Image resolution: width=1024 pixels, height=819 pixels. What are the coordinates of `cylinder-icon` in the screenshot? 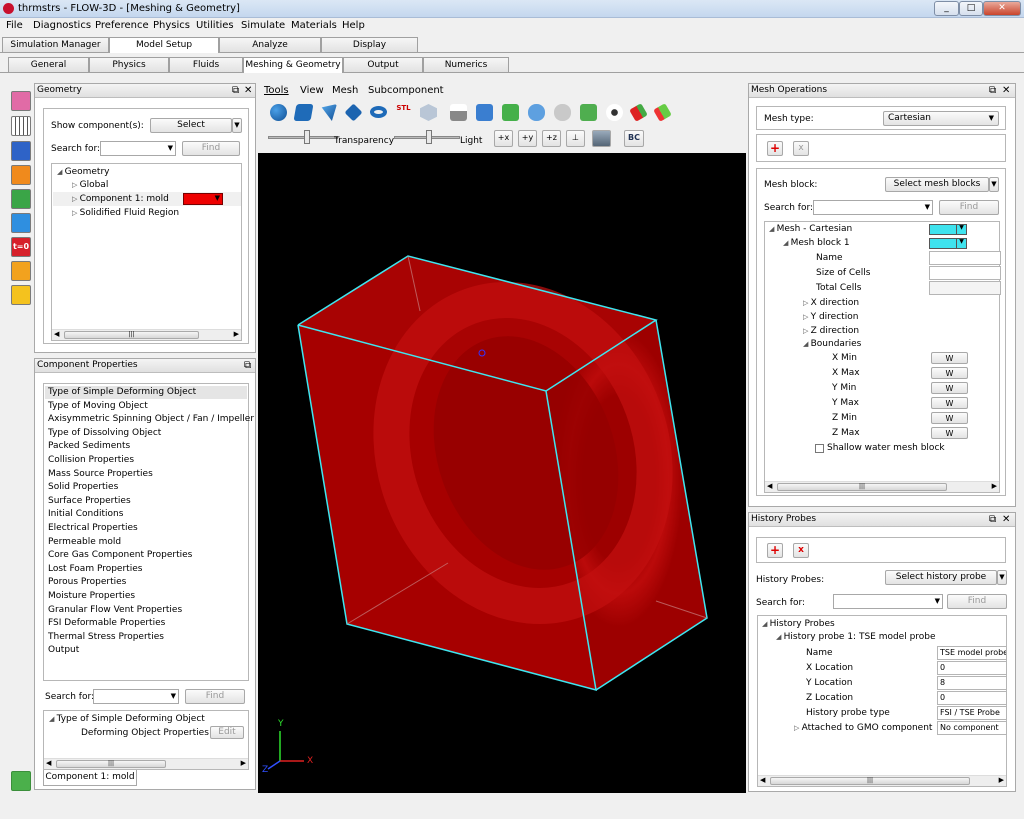 It's located at (303, 112).